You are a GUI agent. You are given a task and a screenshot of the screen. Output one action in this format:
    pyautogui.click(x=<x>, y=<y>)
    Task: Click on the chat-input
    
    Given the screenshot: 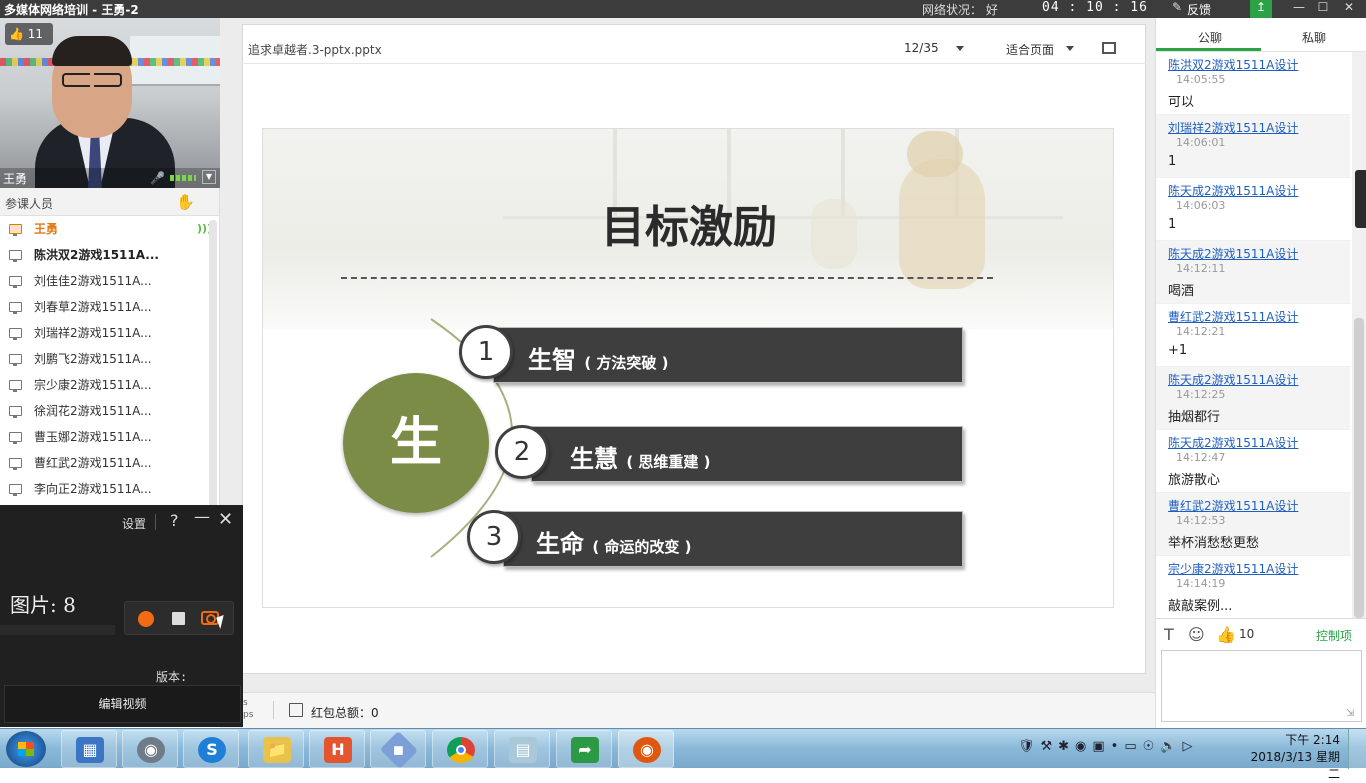 What is the action you would take?
    pyautogui.click(x=1261, y=686)
    